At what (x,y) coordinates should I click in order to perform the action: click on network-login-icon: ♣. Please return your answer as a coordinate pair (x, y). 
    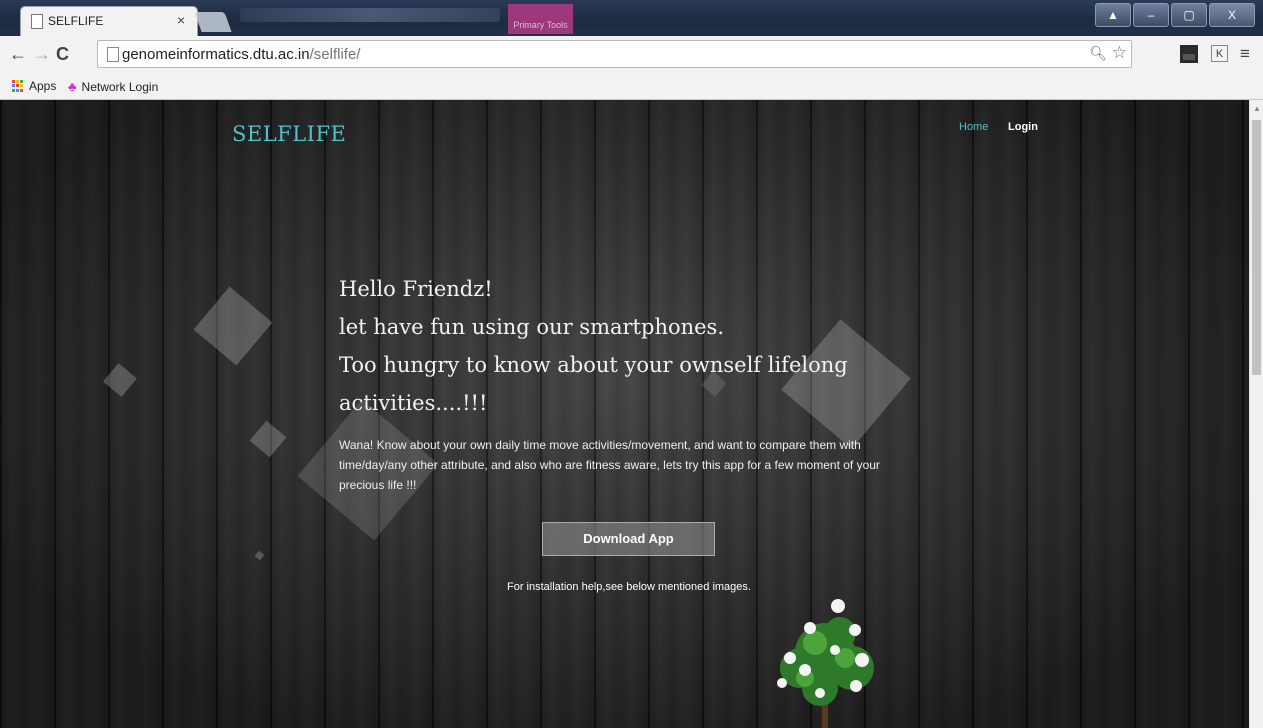
    Looking at the image, I should click on (72, 86).